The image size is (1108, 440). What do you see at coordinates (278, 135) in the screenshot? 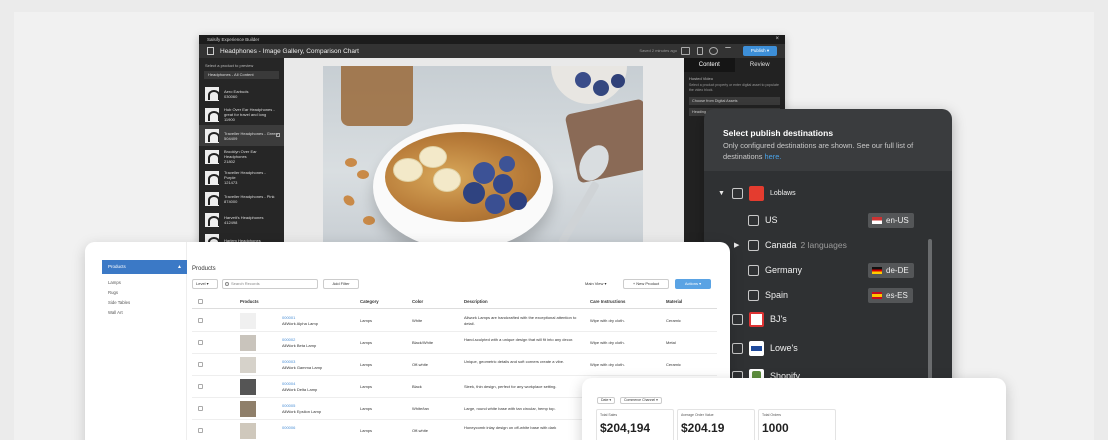
I see `external-link-icon` at bounding box center [278, 135].